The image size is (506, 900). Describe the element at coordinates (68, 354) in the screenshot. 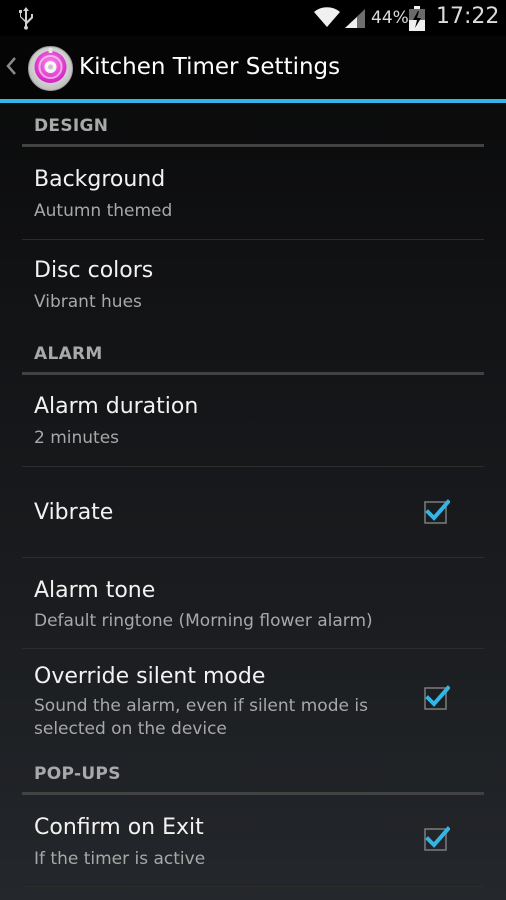

I see `category-label: ALARM` at that location.